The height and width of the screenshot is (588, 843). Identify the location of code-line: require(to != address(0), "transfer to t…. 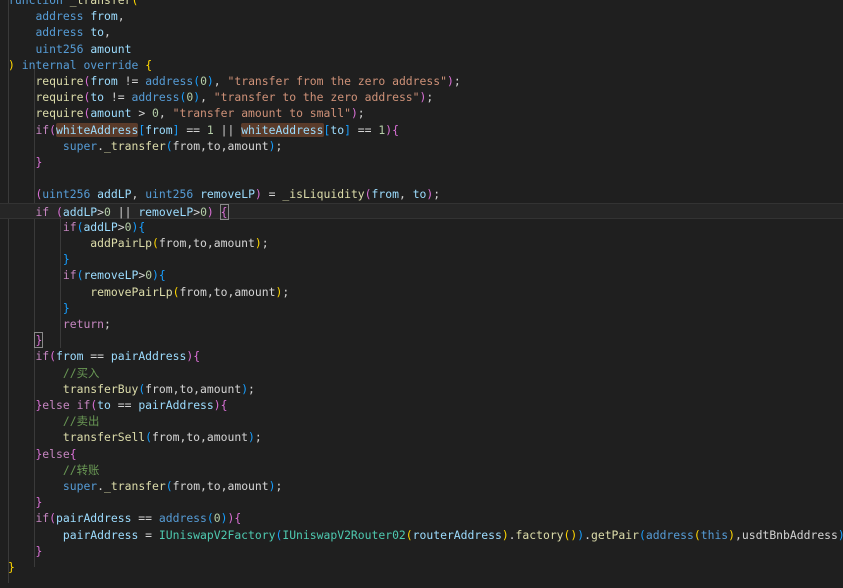
(421, 97).